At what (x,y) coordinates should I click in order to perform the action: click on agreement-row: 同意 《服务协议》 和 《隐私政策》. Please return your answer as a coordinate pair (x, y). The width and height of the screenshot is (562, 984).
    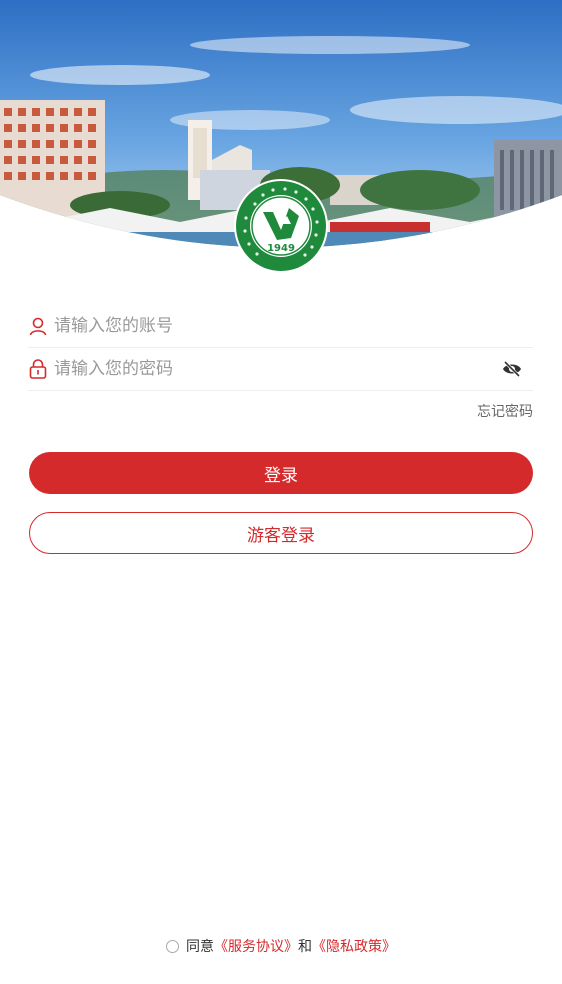
    Looking at the image, I should click on (281, 946).